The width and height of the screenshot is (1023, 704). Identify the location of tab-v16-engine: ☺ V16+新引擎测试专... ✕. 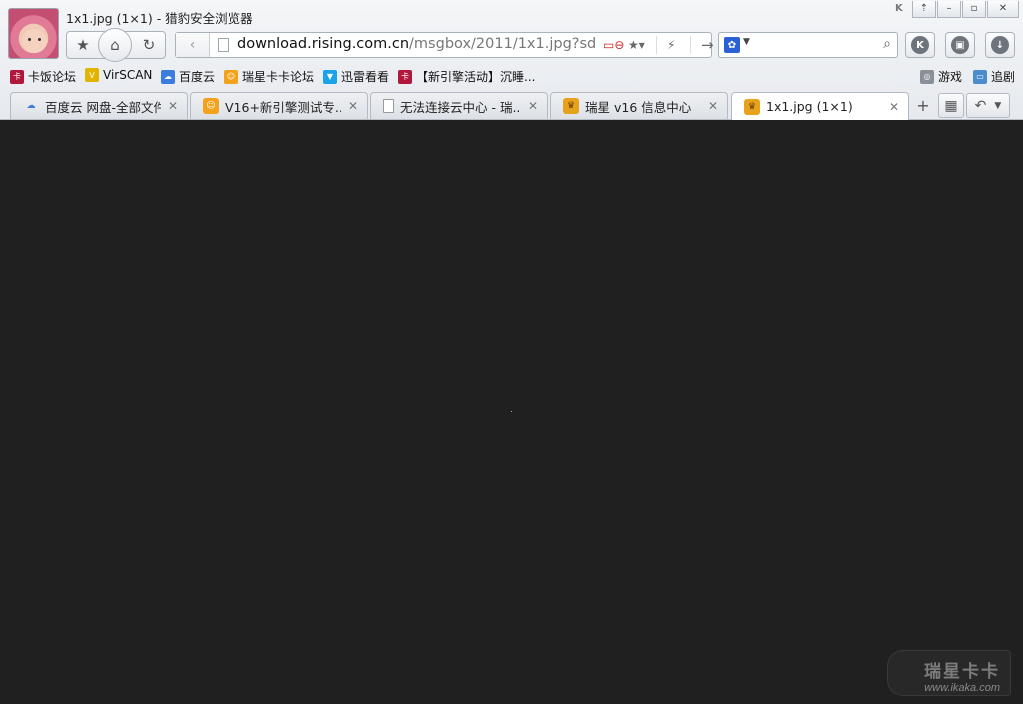
(279, 105).